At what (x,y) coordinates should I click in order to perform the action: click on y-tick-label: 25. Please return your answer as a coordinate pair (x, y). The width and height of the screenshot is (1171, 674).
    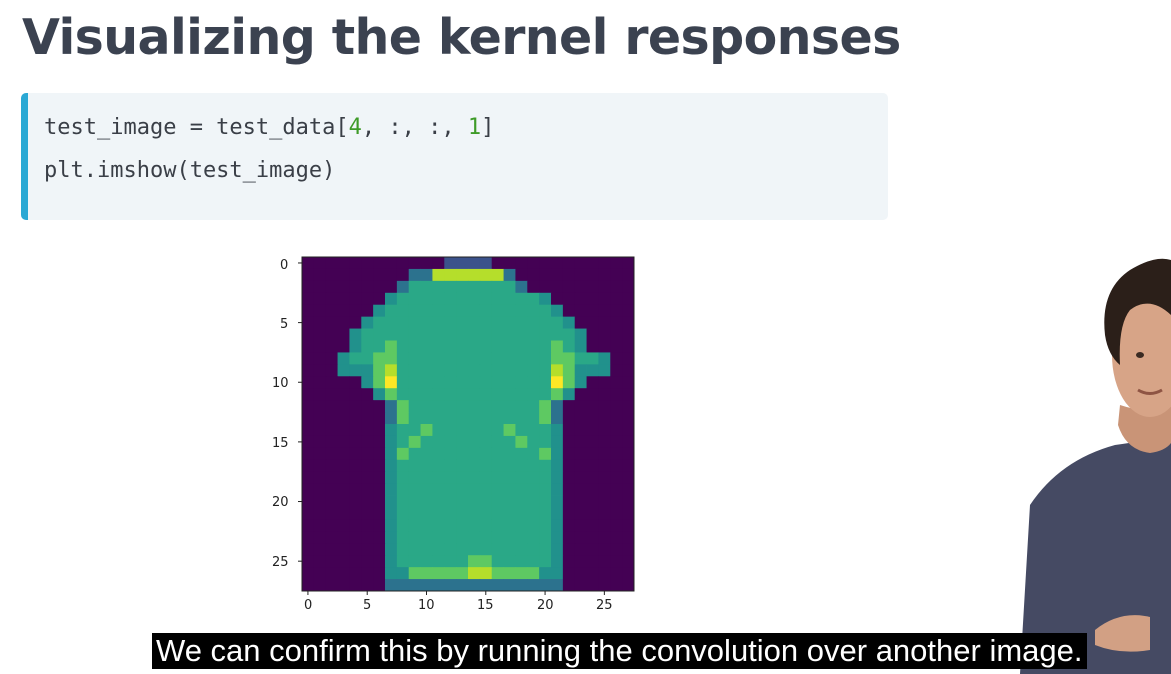
    Looking at the image, I should click on (280, 562).